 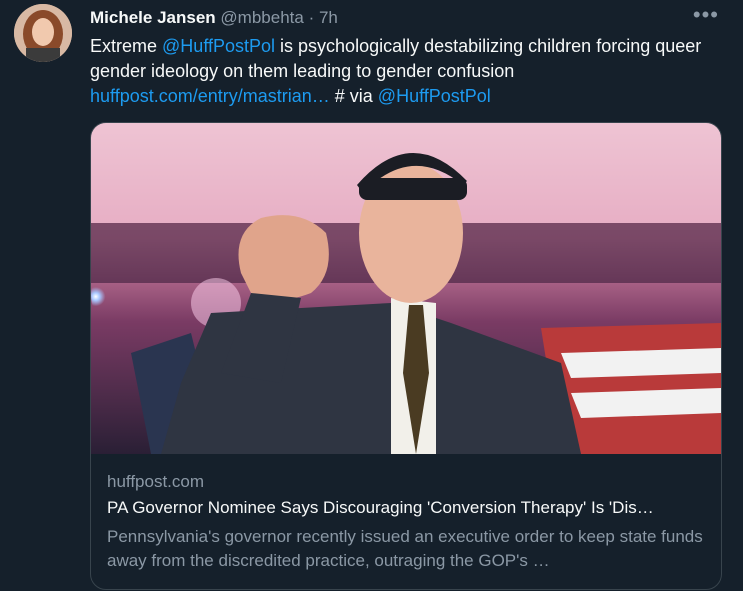 I want to click on tweet-header: Michele Jansen @mbbehta · 7h, so click(x=406, y=18).